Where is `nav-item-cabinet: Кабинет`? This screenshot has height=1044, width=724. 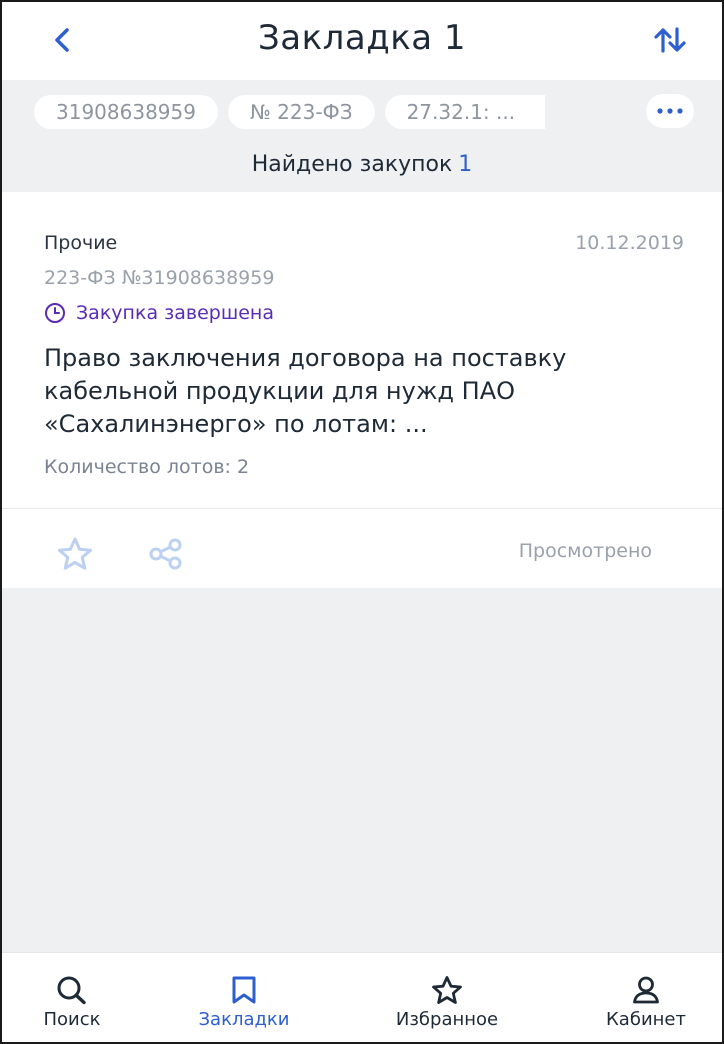 nav-item-cabinet: Кабинет is located at coordinates (646, 997).